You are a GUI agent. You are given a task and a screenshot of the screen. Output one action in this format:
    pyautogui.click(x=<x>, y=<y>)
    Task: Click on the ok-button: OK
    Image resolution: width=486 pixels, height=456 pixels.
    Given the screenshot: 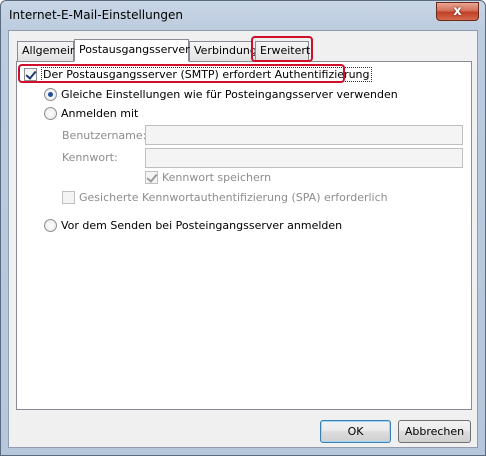 What is the action you would take?
    pyautogui.click(x=355, y=431)
    